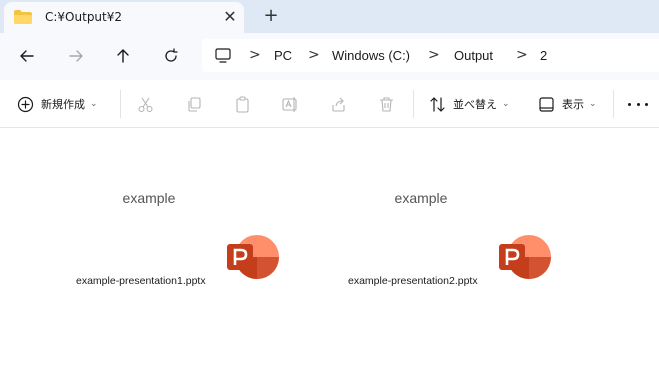 The height and width of the screenshot is (391, 659). I want to click on tab-active: C:¥Output¥2 ✕, so click(124, 17).